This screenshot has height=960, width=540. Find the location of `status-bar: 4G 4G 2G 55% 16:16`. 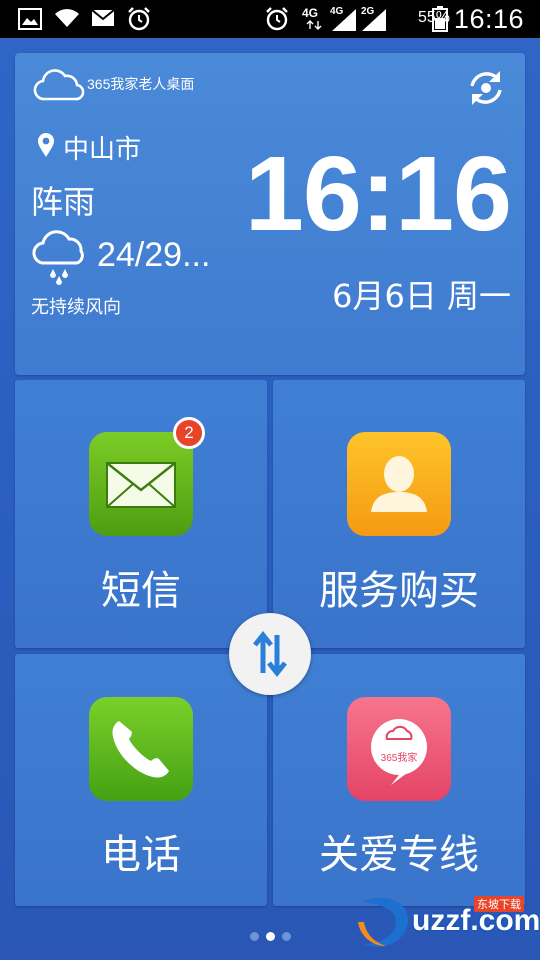

status-bar: 4G 4G 2G 55% 16:16 is located at coordinates (270, 19).